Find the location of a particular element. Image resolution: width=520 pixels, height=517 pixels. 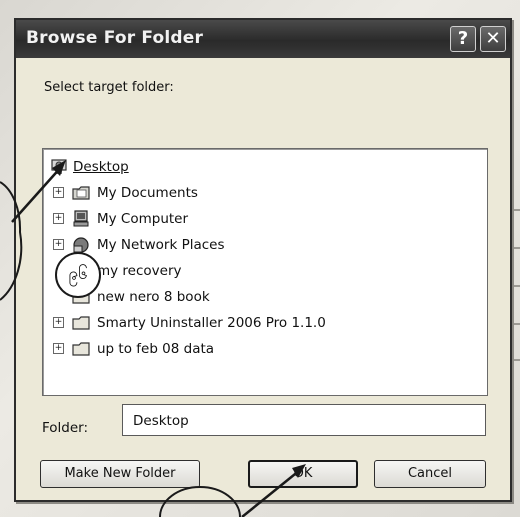

title-bar: Browse For Folder ? ✕ is located at coordinates (263, 39).